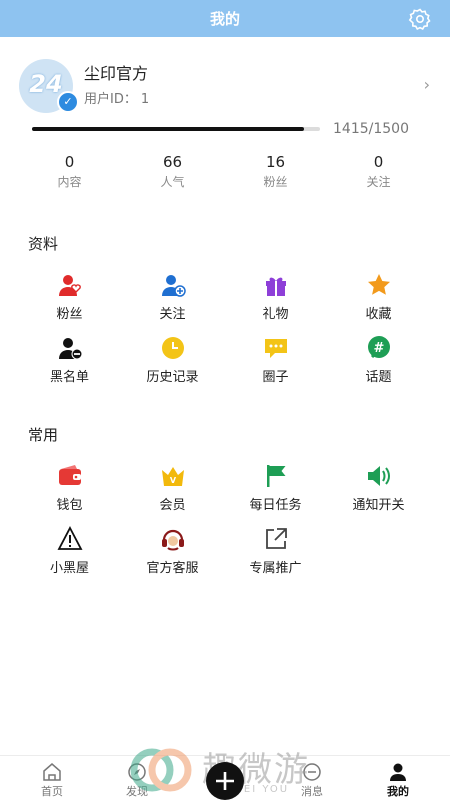 The image size is (450, 804). I want to click on top-header: 我的, so click(225, 18).